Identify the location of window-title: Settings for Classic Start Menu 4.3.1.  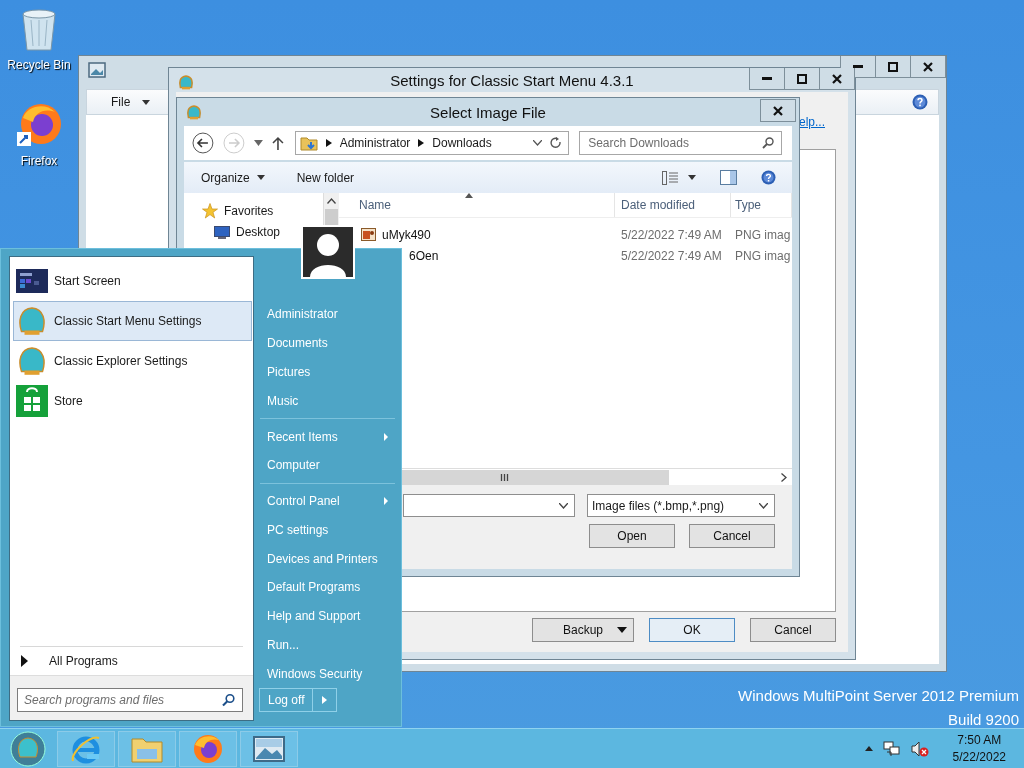
(512, 80).